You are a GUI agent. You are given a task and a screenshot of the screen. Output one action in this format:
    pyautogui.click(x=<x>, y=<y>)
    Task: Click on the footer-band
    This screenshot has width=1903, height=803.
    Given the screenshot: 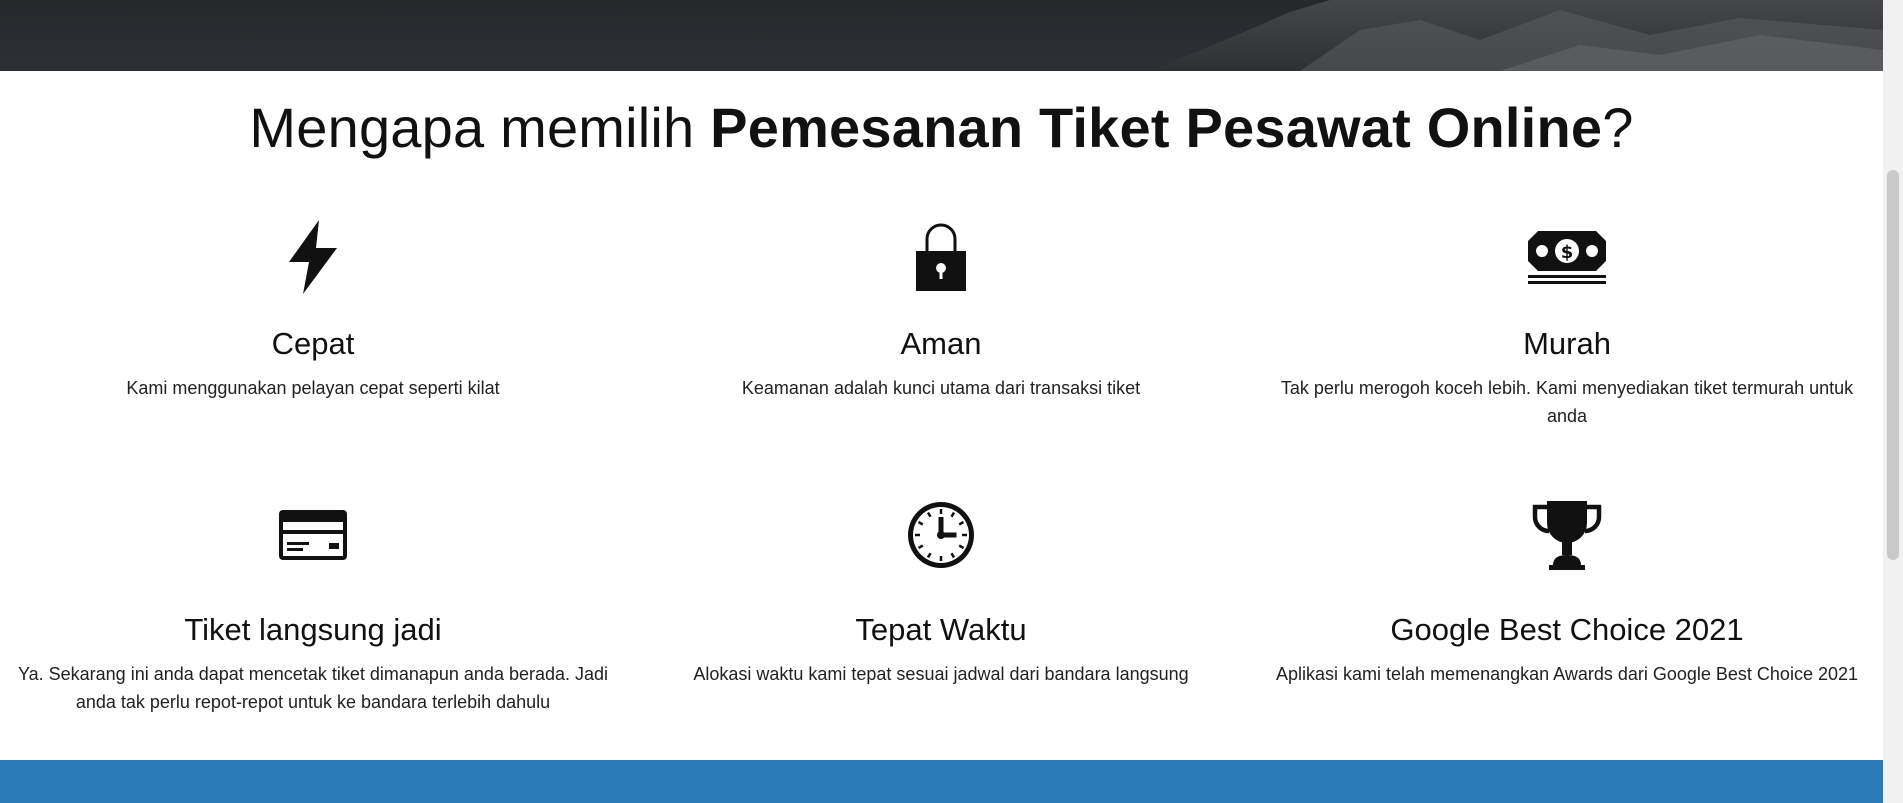 What is the action you would take?
    pyautogui.click(x=941, y=781)
    